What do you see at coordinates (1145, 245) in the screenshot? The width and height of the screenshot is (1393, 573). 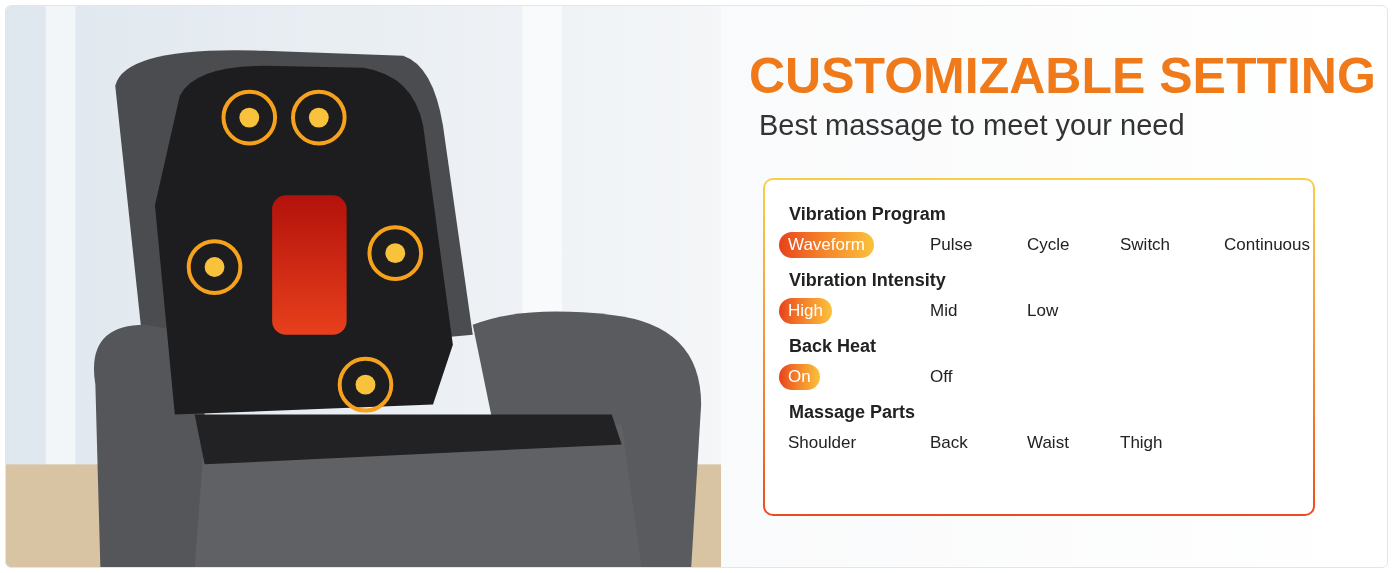 I see `option-chip: Switch` at bounding box center [1145, 245].